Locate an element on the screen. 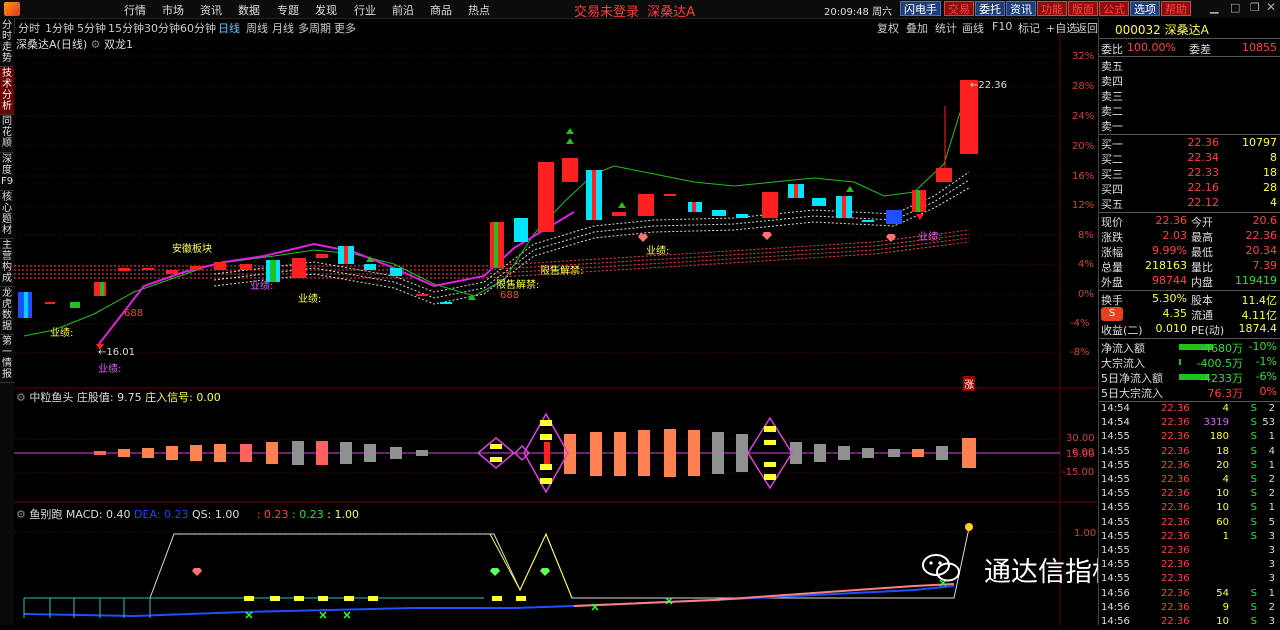 This screenshot has width=1280, height=630. formula-button: 公式 is located at coordinates (1114, 8).